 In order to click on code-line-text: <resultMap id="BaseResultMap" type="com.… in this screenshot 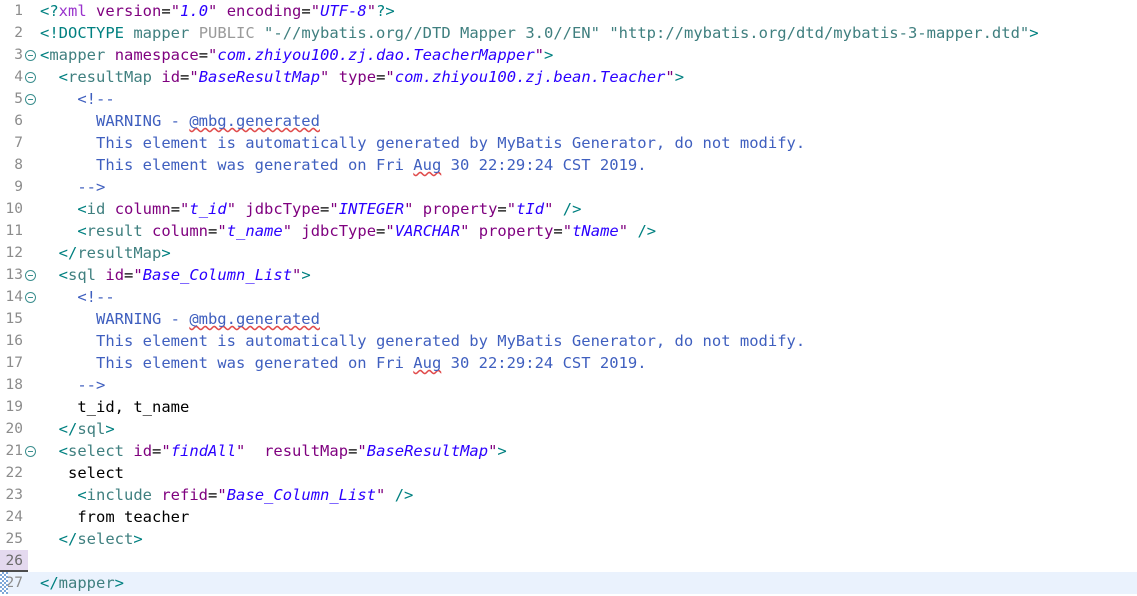, I will do `click(362, 77)`.